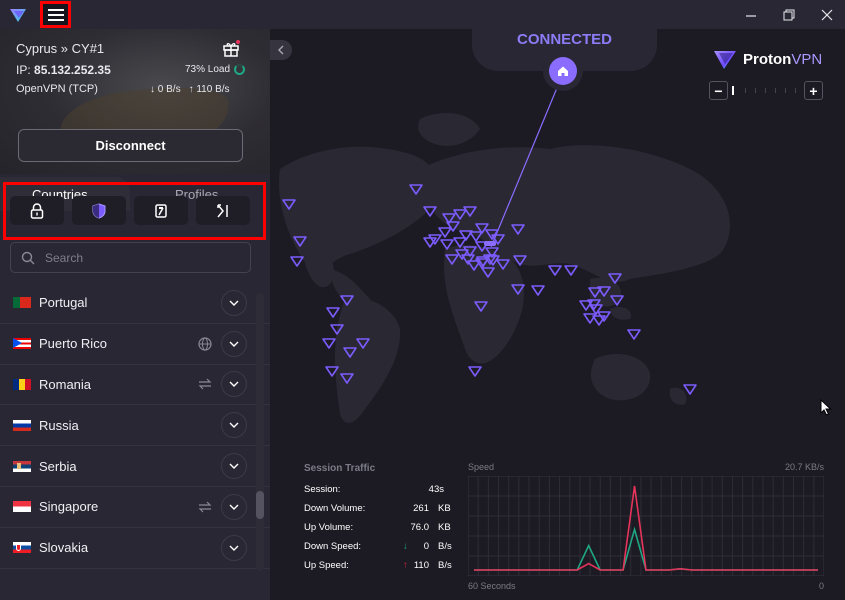  I want to click on speed-chart-plot, so click(646, 526).